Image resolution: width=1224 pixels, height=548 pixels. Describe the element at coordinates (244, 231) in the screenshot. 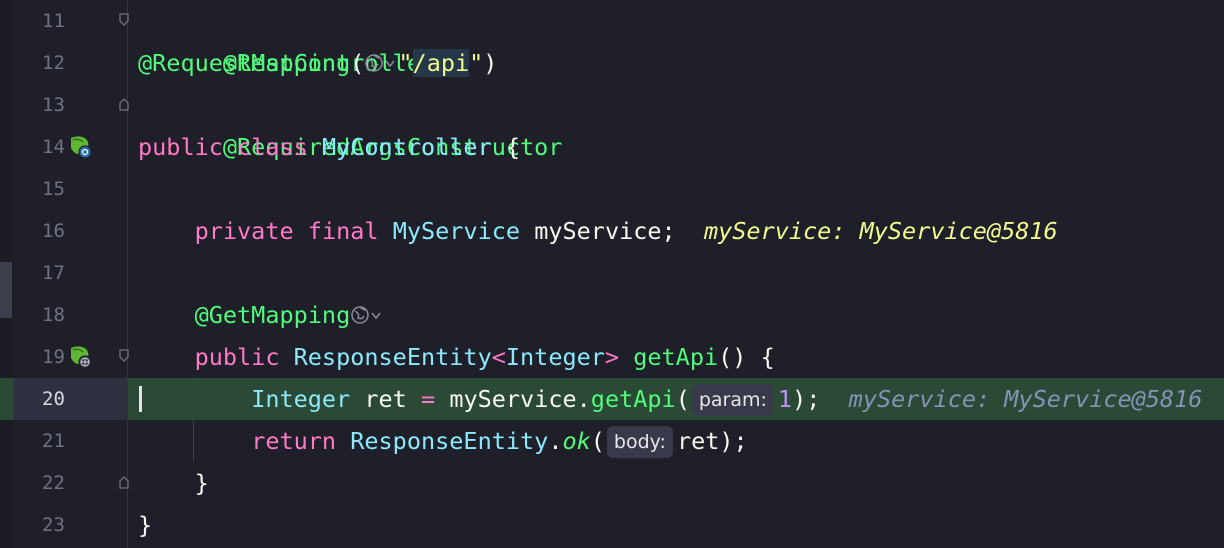

I see `keyword: private` at that location.